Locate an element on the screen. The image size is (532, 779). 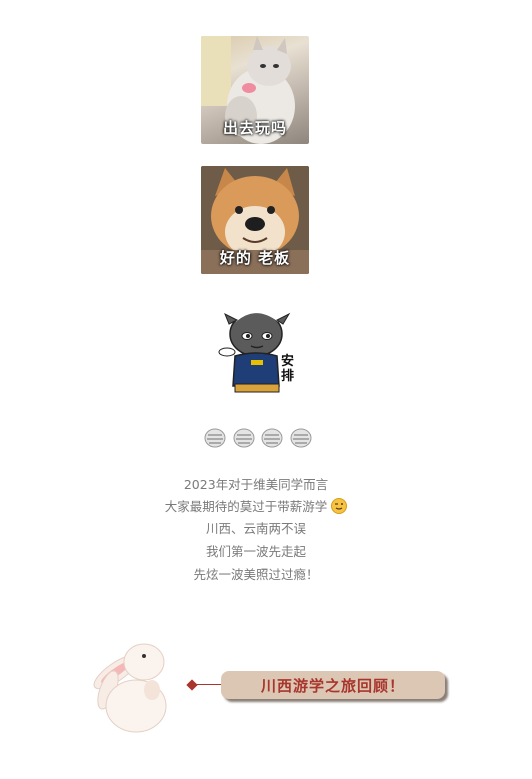
paragraph-line-2: 大家最期待的莫过于带薪游学 is located at coordinates (256, 505).